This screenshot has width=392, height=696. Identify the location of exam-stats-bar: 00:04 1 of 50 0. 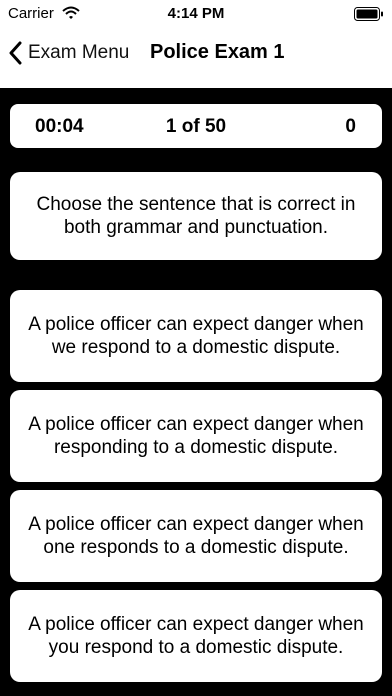
(196, 126).